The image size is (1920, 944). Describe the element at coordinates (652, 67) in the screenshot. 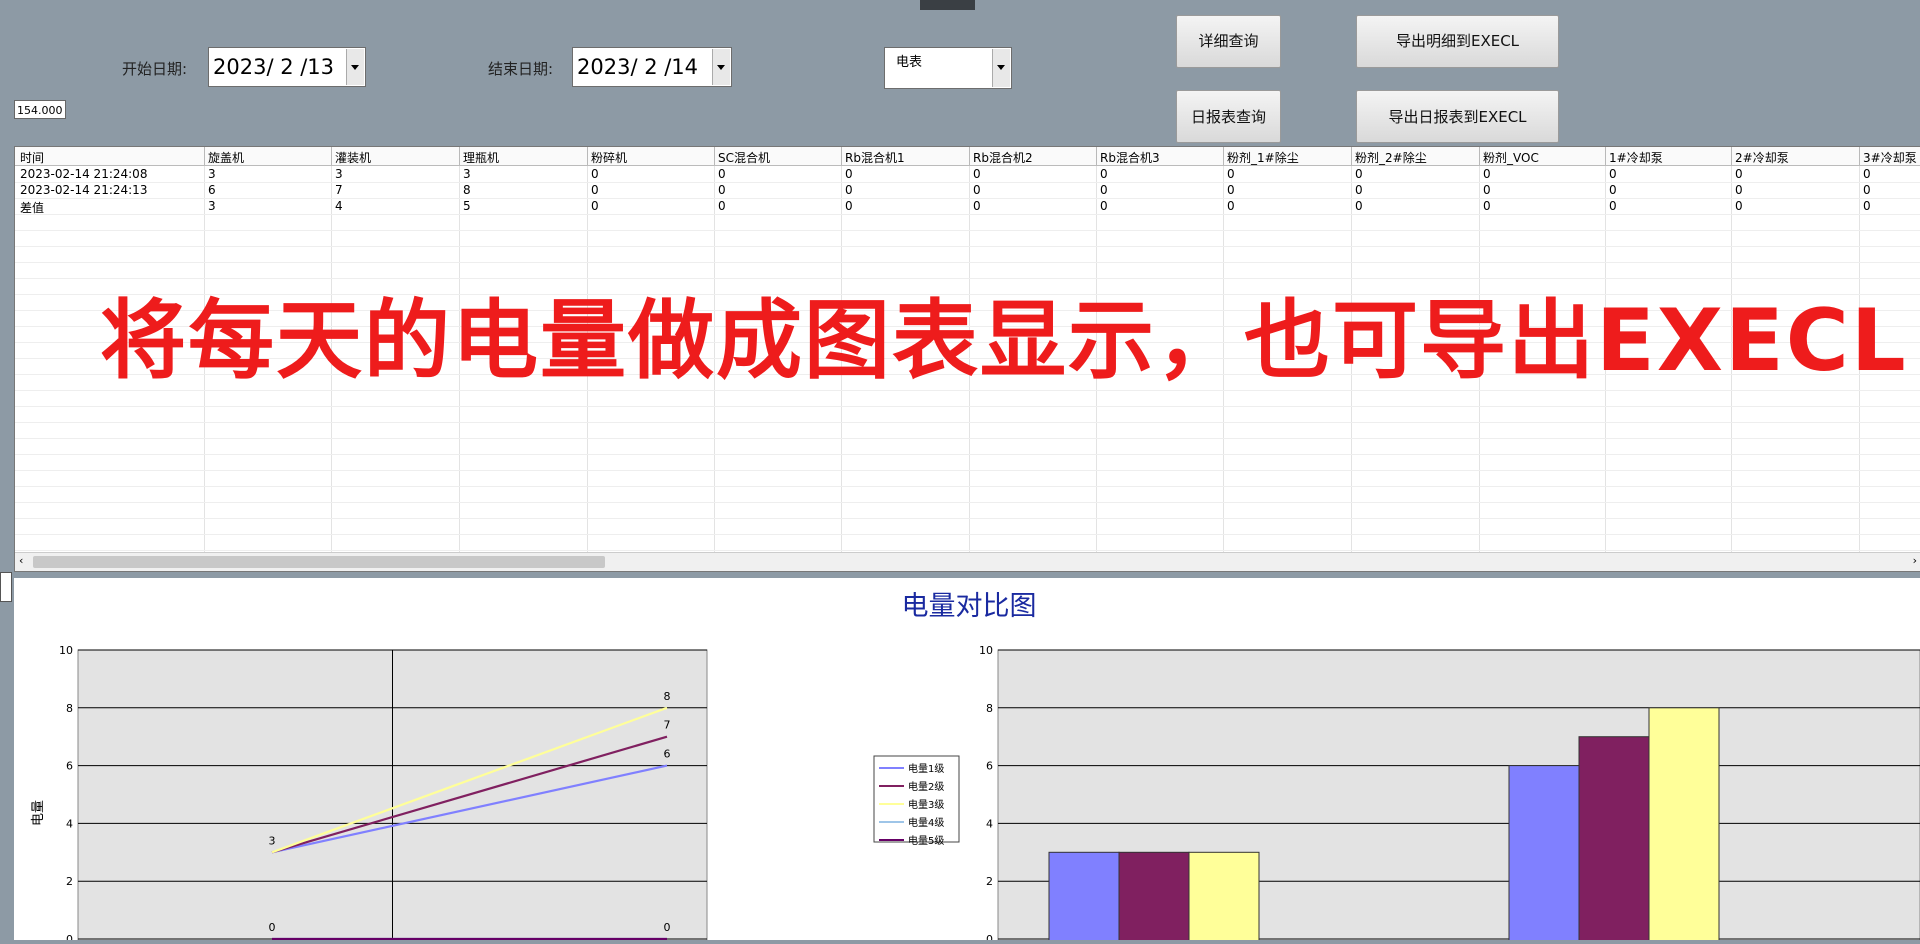

I see `end-date-picker: 2023/ 2 /14` at that location.